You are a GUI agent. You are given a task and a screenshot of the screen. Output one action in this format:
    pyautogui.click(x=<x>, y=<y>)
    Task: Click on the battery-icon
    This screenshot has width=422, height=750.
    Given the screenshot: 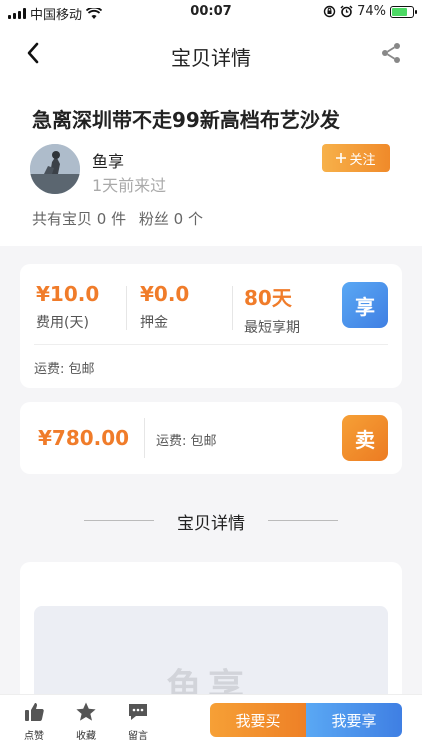 What is the action you would take?
    pyautogui.click(x=403, y=11)
    